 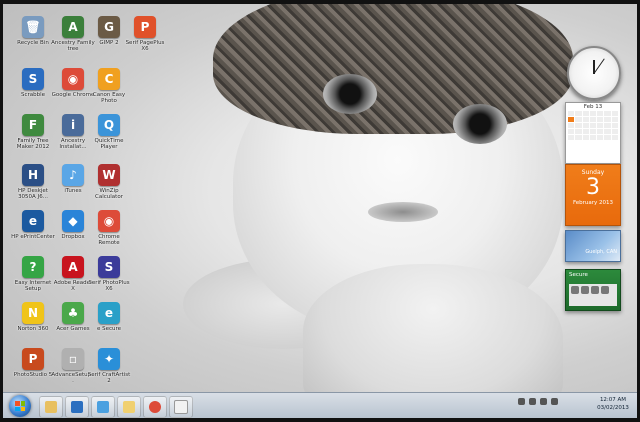 I want to click on desktop-icon-label: Serif PhotoPlus X6, so click(x=109, y=286).